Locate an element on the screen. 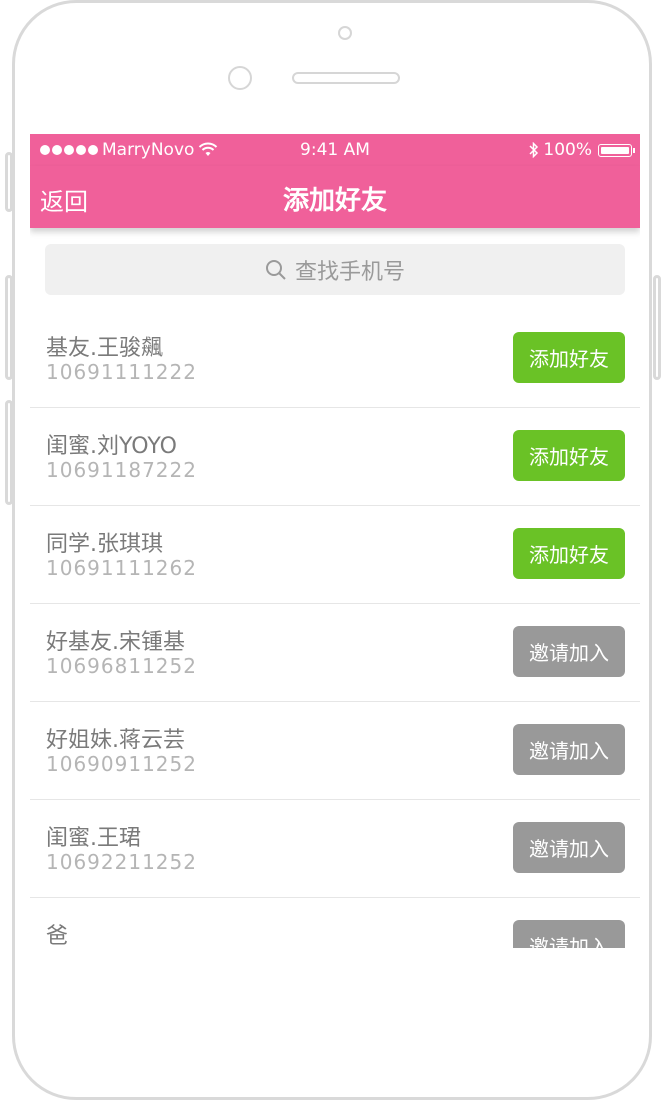  contact-phone: 10691187222 is located at coordinates (121, 470).